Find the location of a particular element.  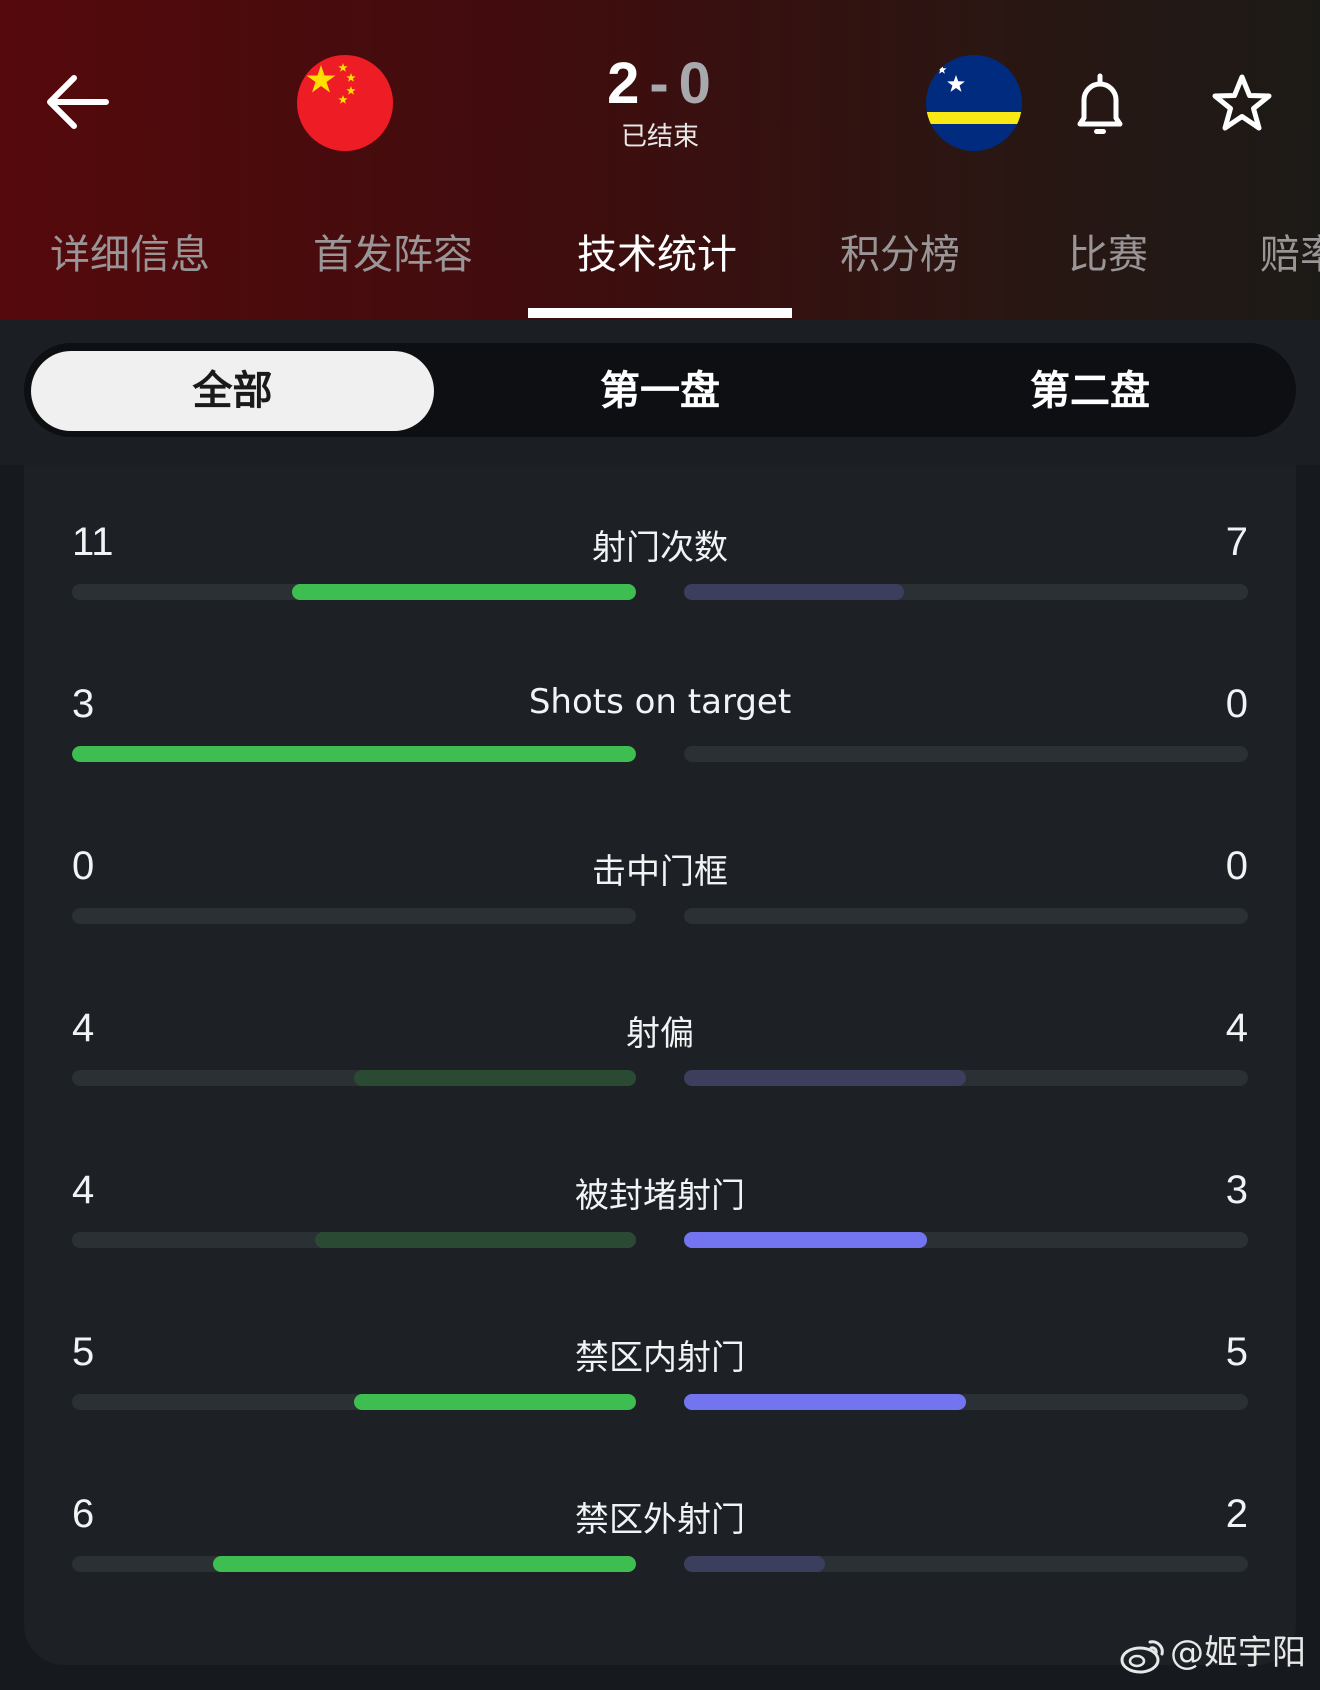

away-stat-value: 7 is located at coordinates (1236, 542).